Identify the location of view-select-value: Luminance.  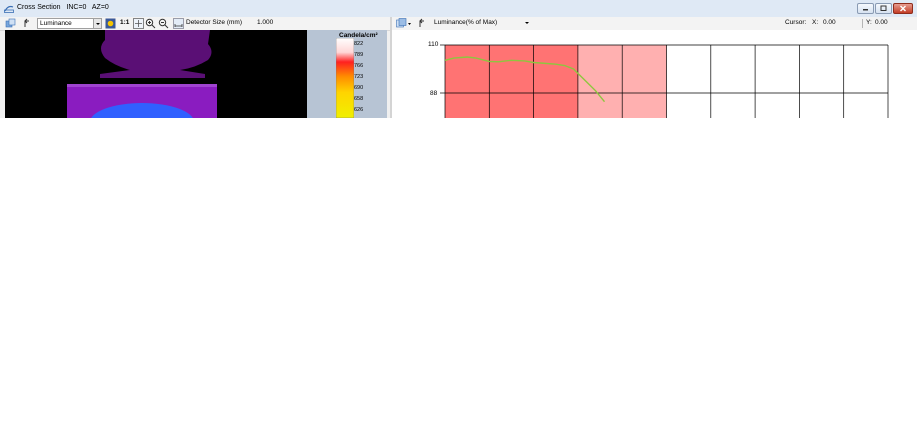
(56, 23).